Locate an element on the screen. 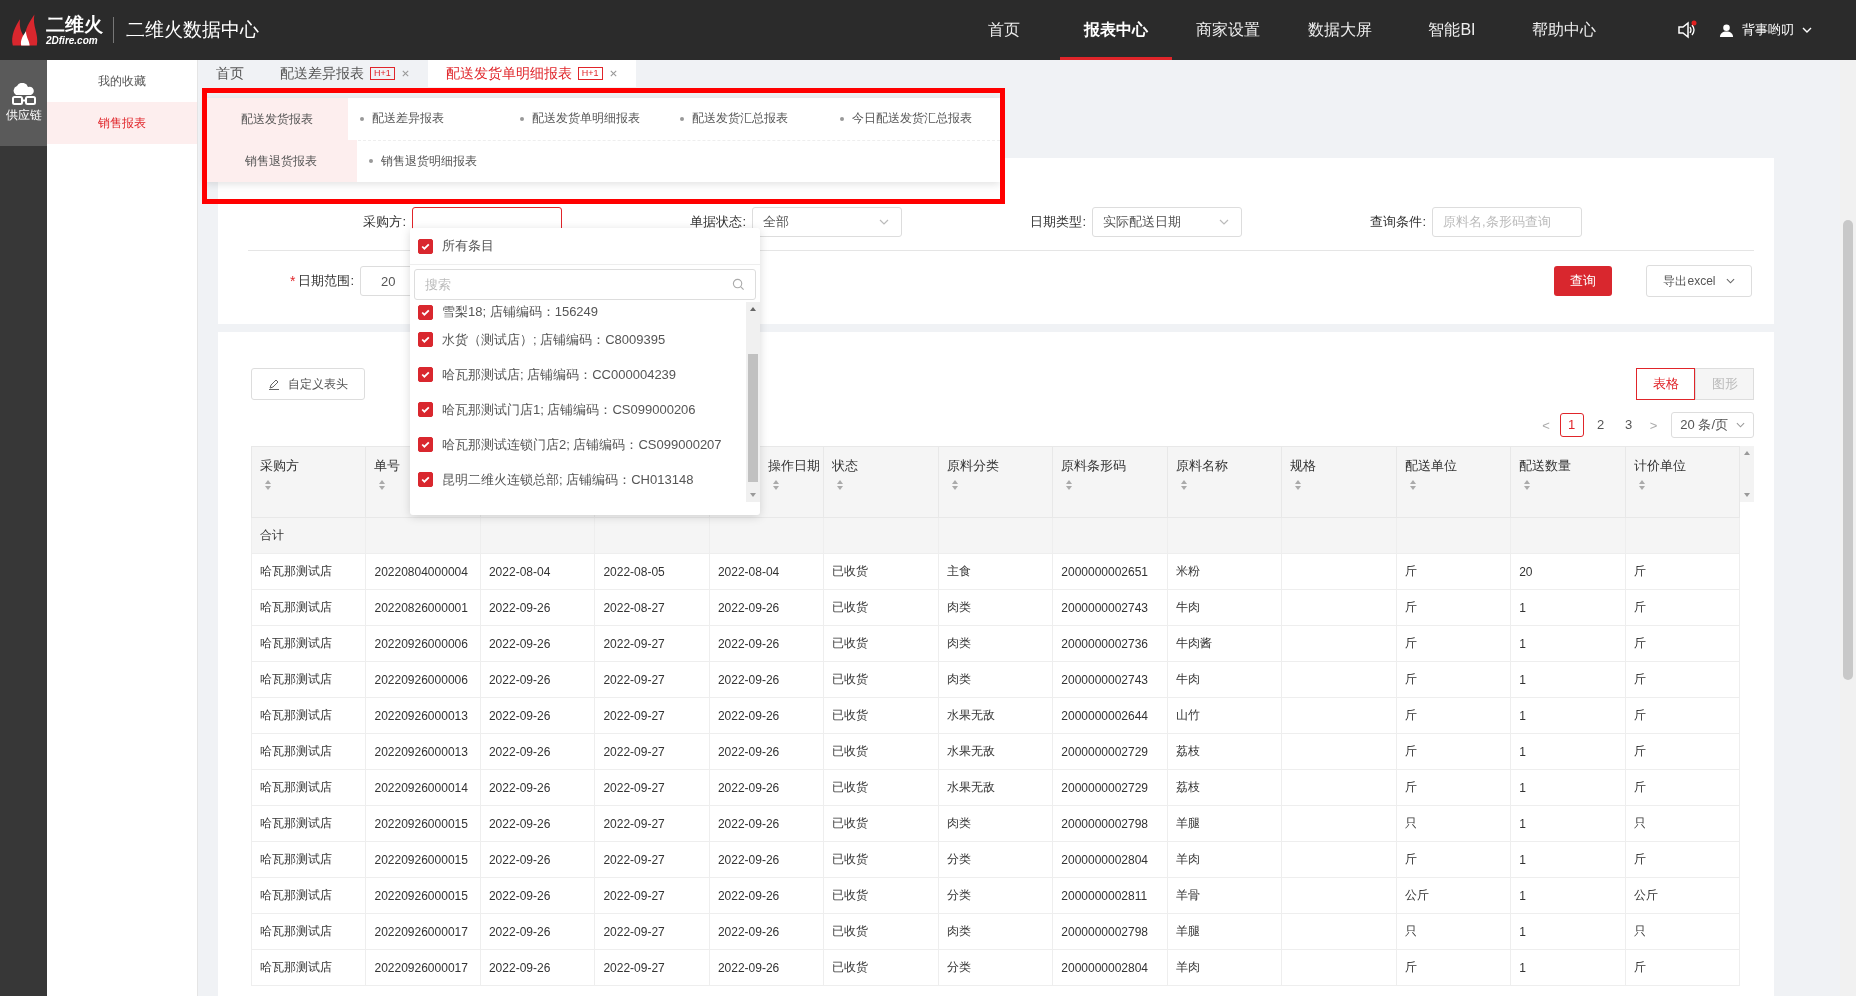 The width and height of the screenshot is (1856, 996). nav-item: 首页 is located at coordinates (1004, 30).